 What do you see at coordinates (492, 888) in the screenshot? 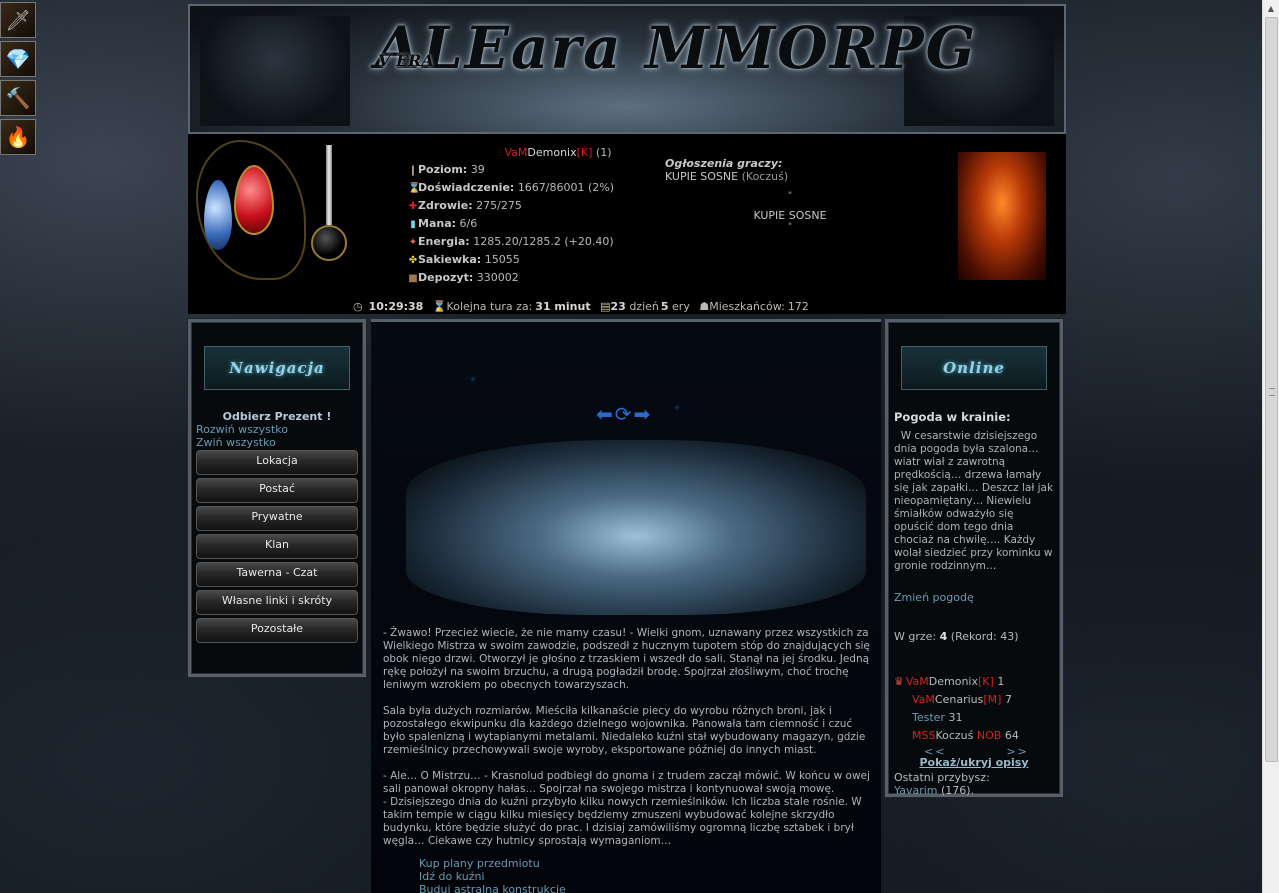
I see `action-build-astral: Buduj astralną konstrukcję` at bounding box center [492, 888].